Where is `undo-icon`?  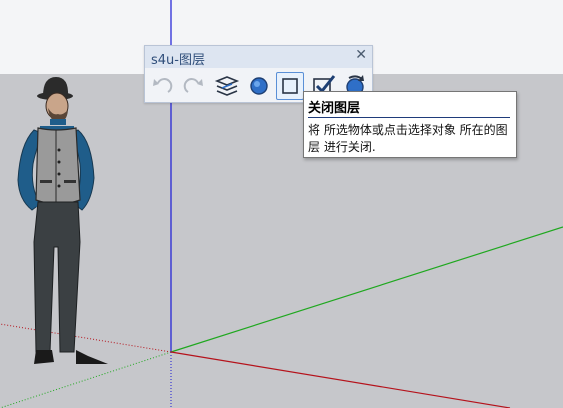
undo-icon is located at coordinates (163, 85).